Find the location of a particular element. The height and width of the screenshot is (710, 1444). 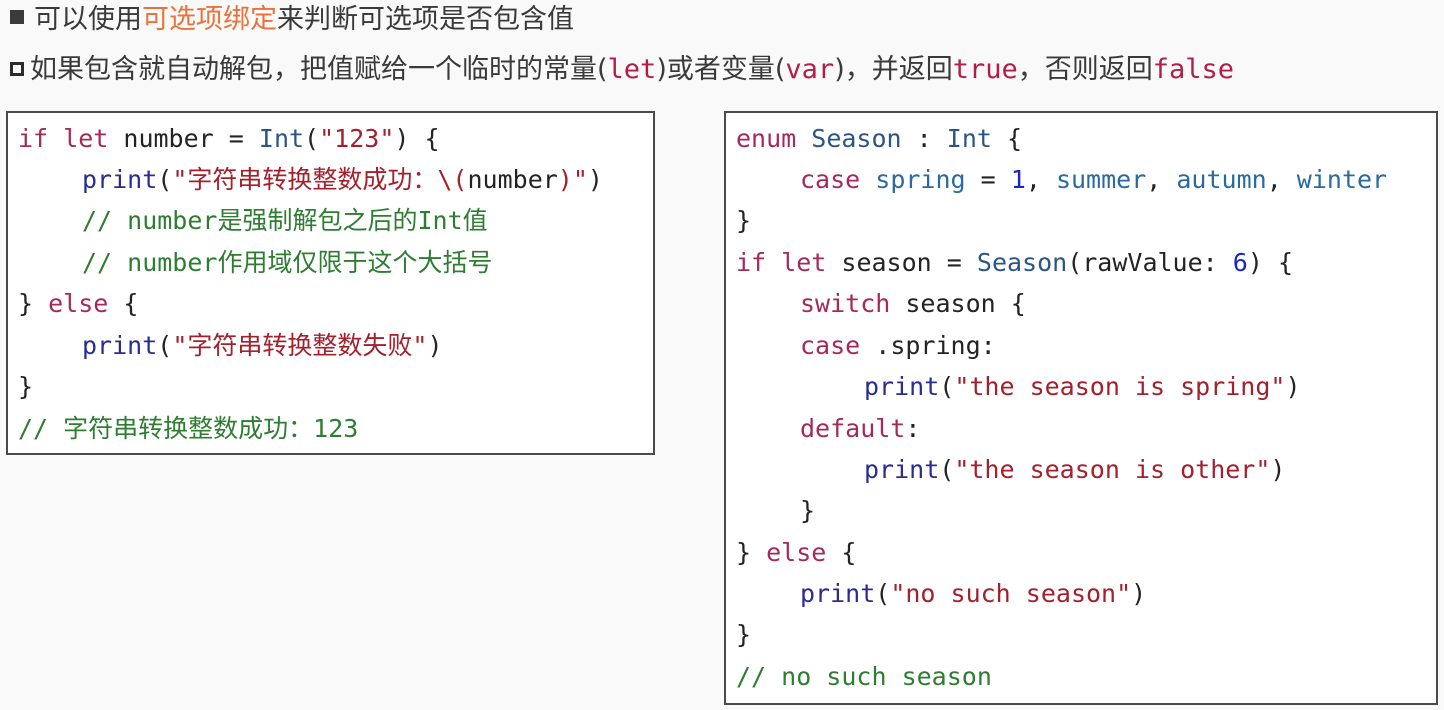

code-token: "123" is located at coordinates (357, 138).